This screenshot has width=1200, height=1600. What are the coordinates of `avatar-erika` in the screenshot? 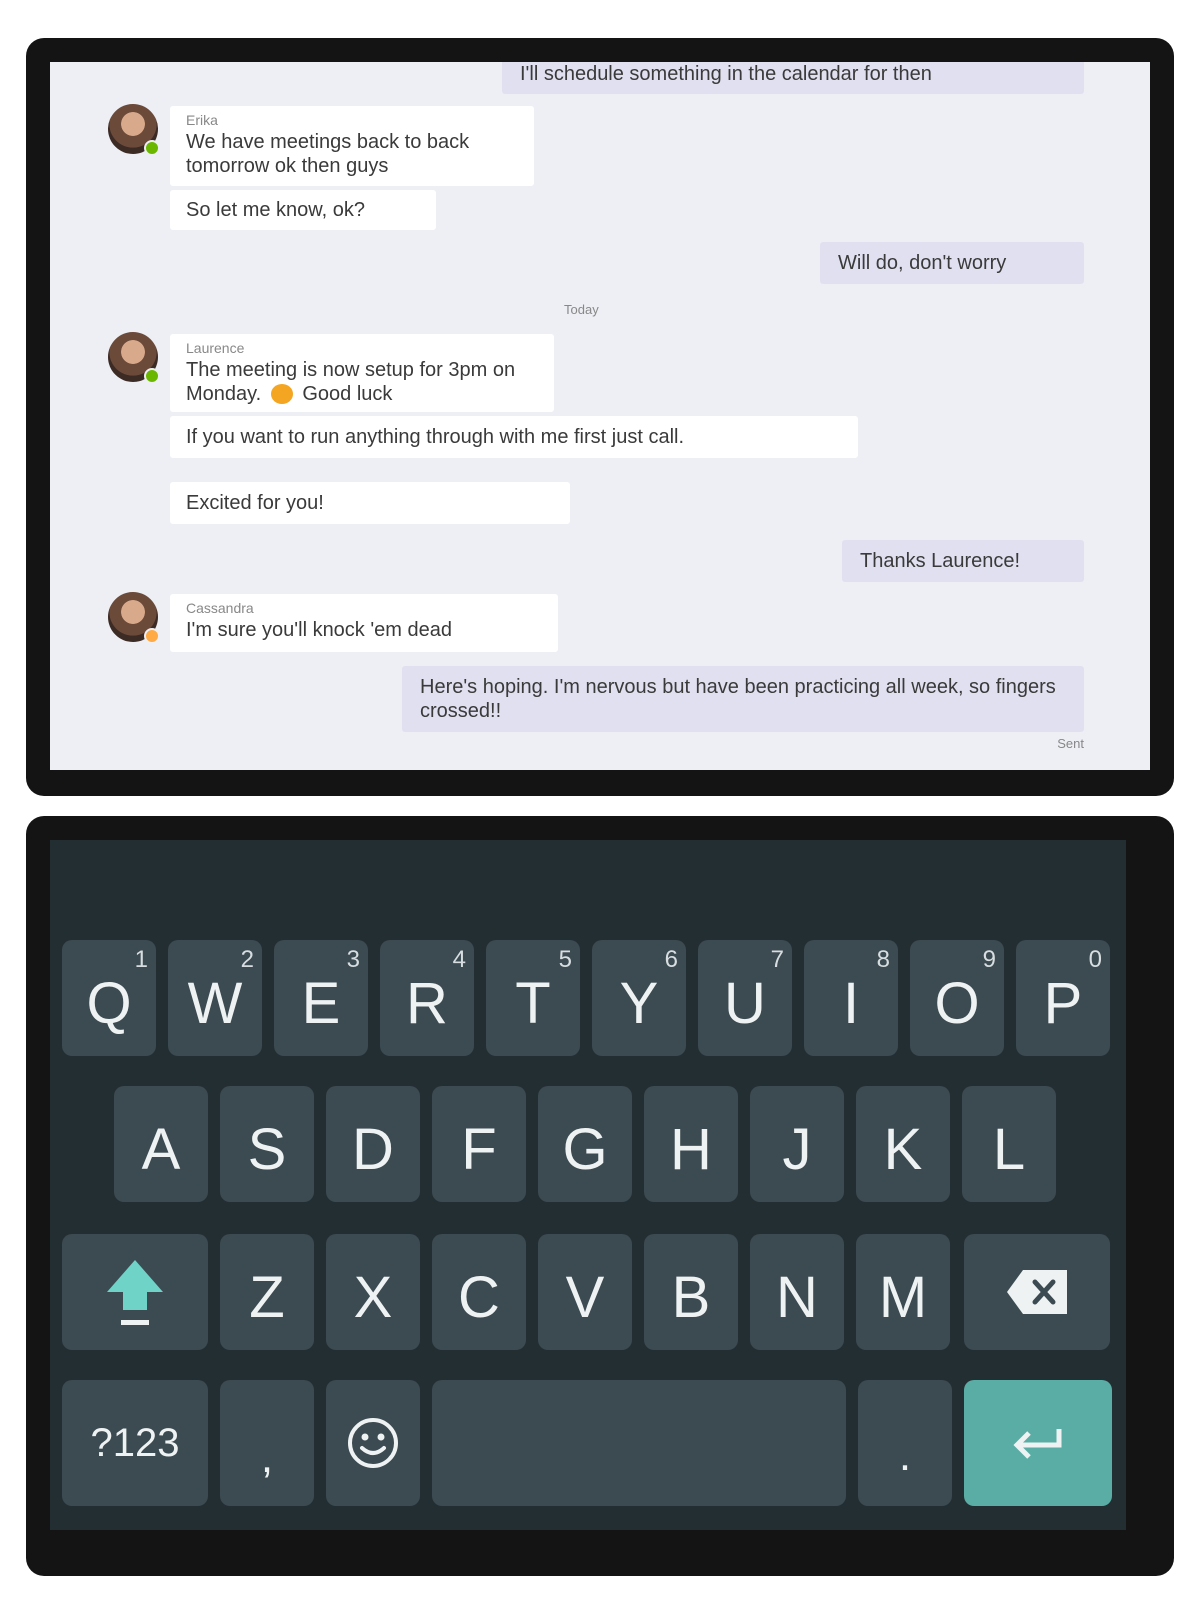 It's located at (134, 130).